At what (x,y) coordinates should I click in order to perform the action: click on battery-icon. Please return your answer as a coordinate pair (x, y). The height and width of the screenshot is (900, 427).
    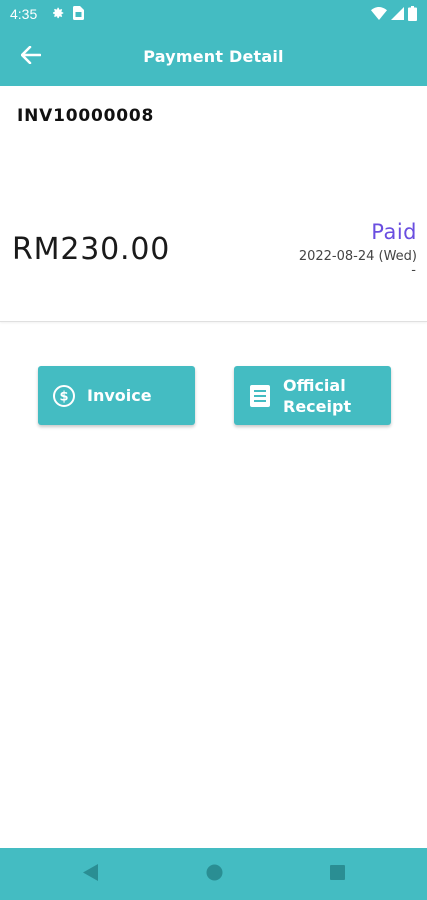
    Looking at the image, I should click on (412, 15).